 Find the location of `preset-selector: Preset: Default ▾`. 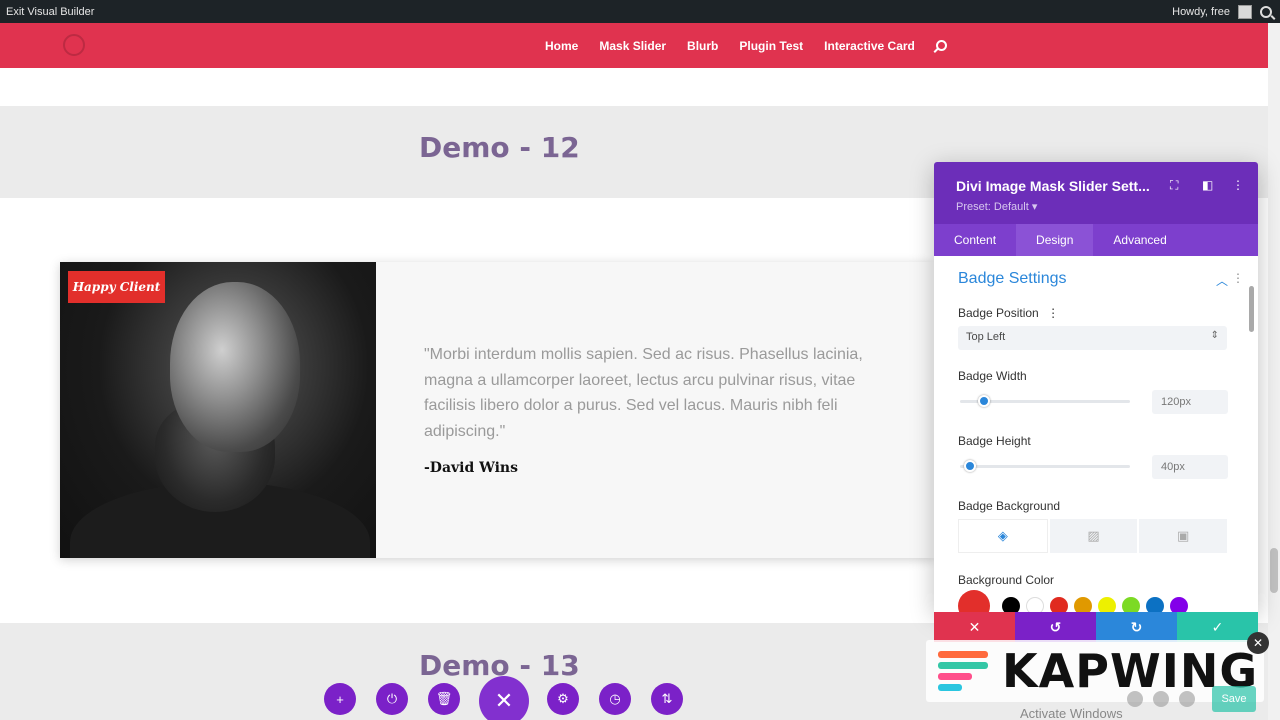

preset-selector: Preset: Default ▾ is located at coordinates (996, 206).